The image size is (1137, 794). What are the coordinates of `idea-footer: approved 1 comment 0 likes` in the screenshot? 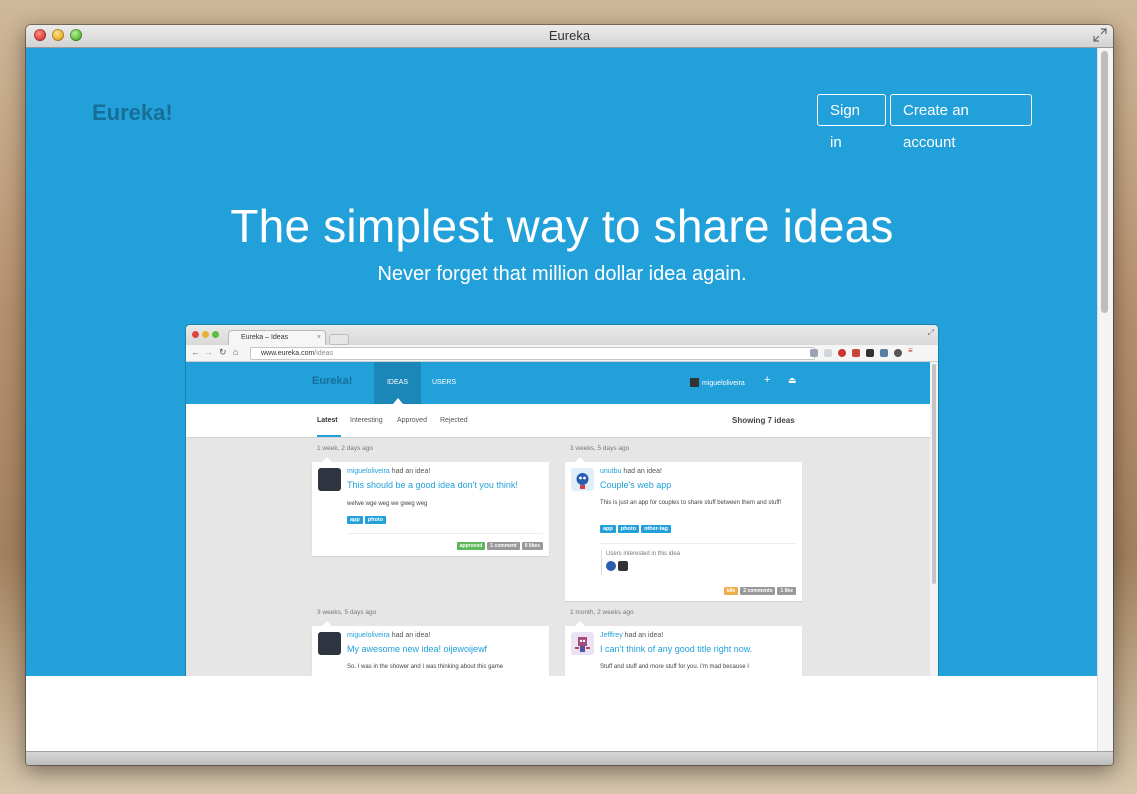 It's located at (499, 546).